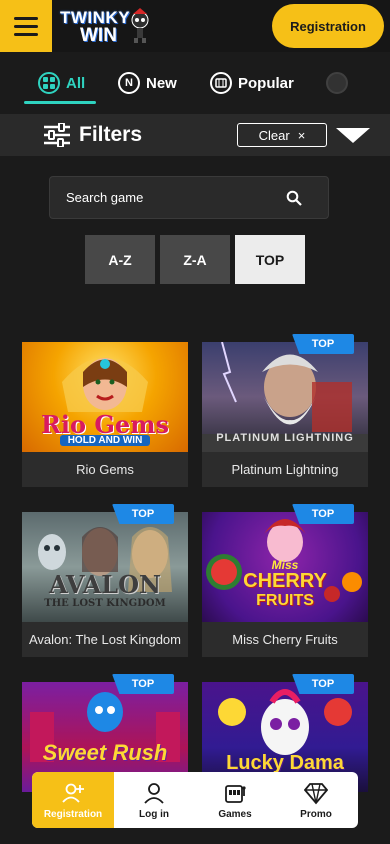 The width and height of the screenshot is (390, 844). I want to click on logo-line2: WIN, so click(98, 35).